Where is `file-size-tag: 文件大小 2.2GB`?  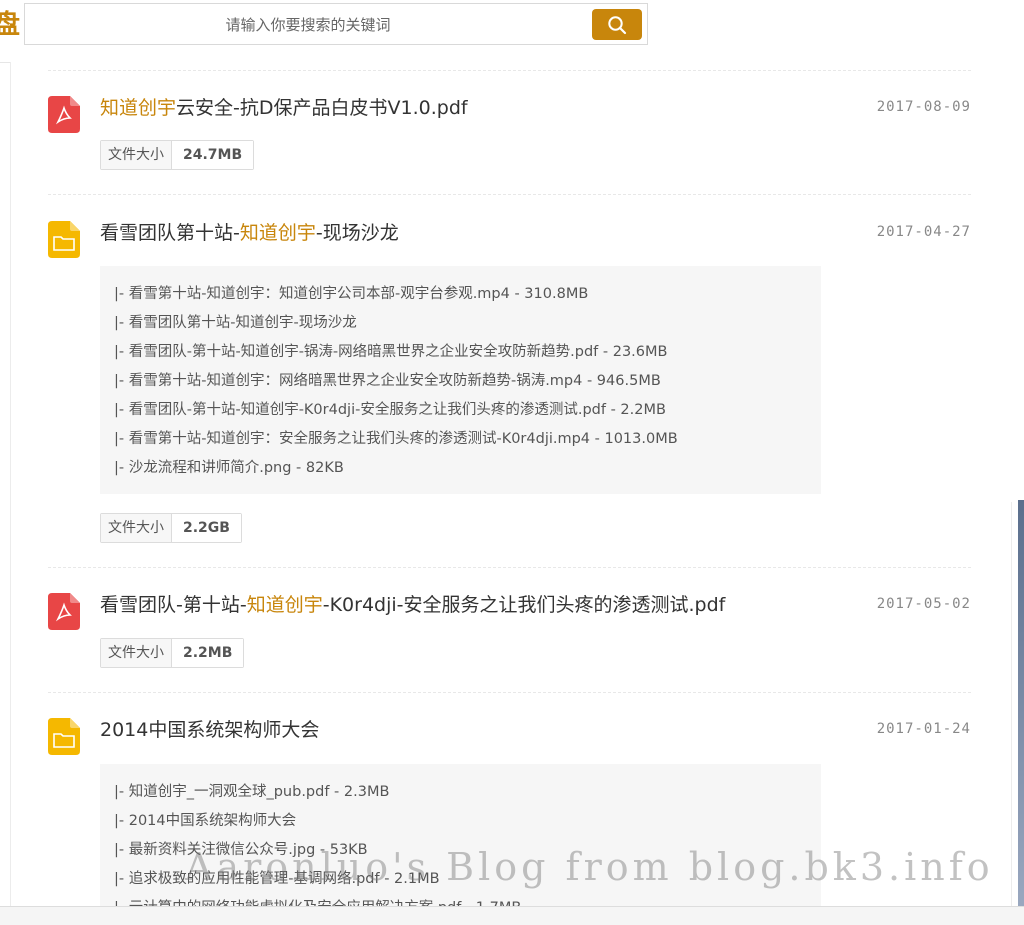
file-size-tag: 文件大小 2.2GB is located at coordinates (171, 528).